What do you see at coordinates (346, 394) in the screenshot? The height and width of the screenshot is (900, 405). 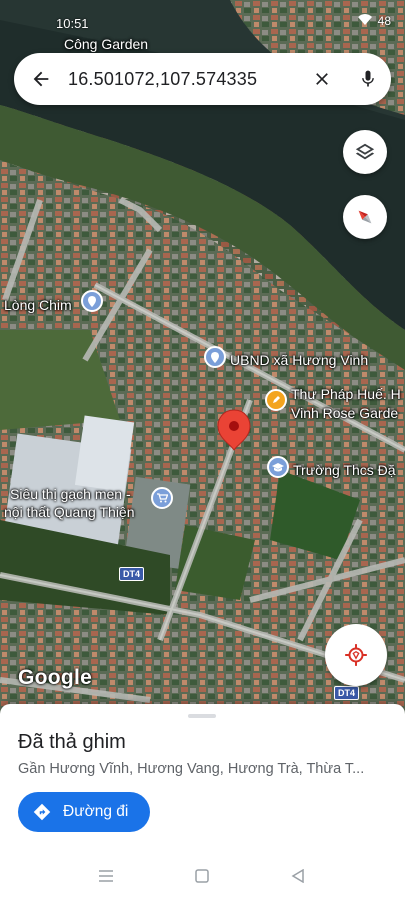 I see `map-label-thu-phap-hue: Thư Pháp Huế. H` at bounding box center [346, 394].